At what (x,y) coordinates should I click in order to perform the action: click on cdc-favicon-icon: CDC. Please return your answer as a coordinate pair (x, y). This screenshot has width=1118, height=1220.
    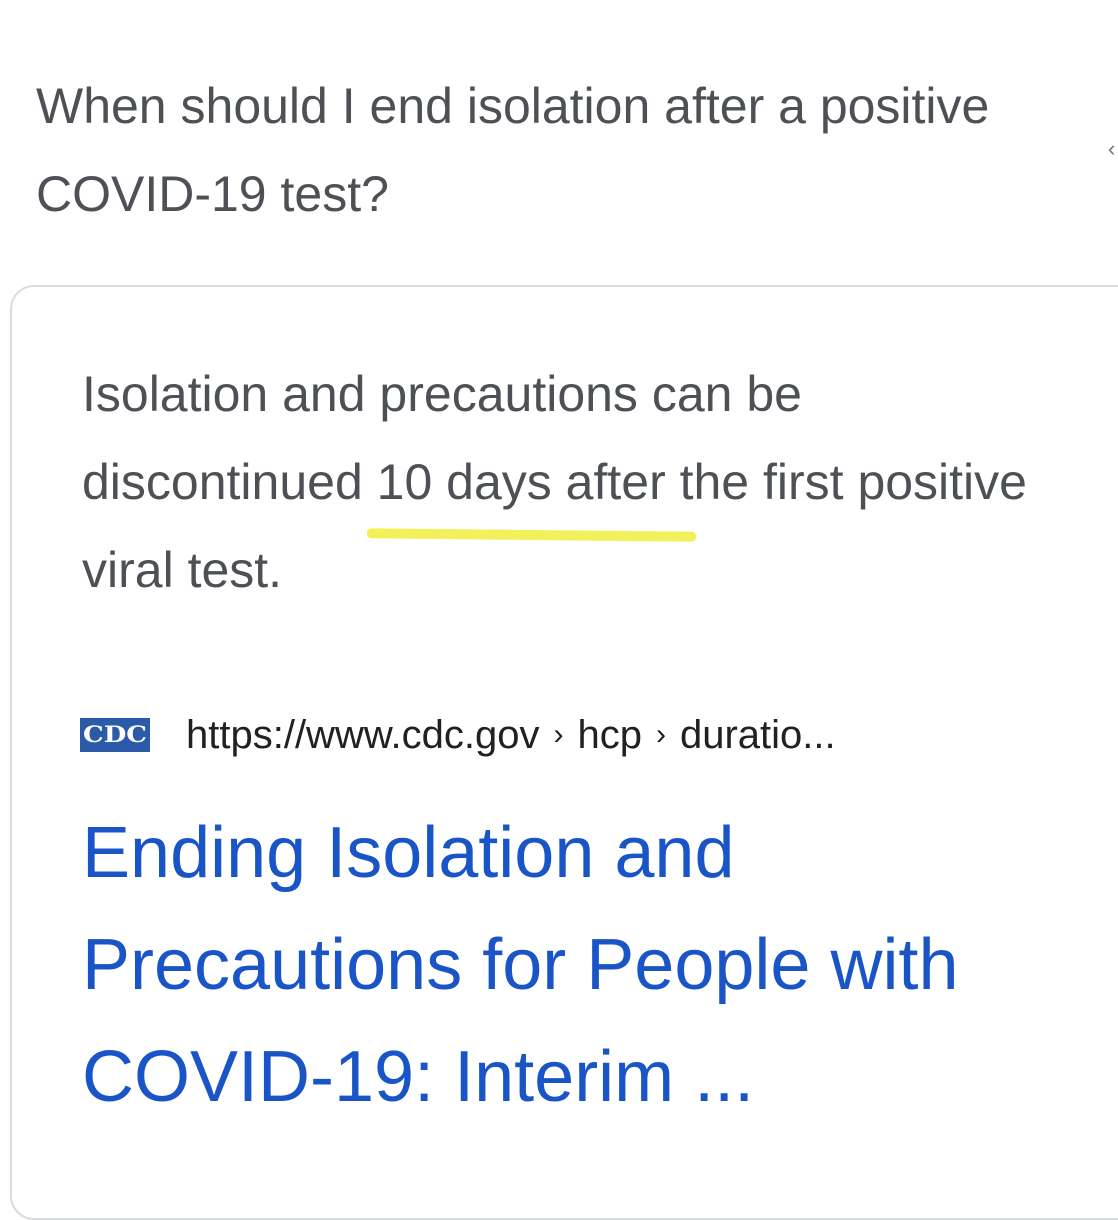
    Looking at the image, I should click on (115, 735).